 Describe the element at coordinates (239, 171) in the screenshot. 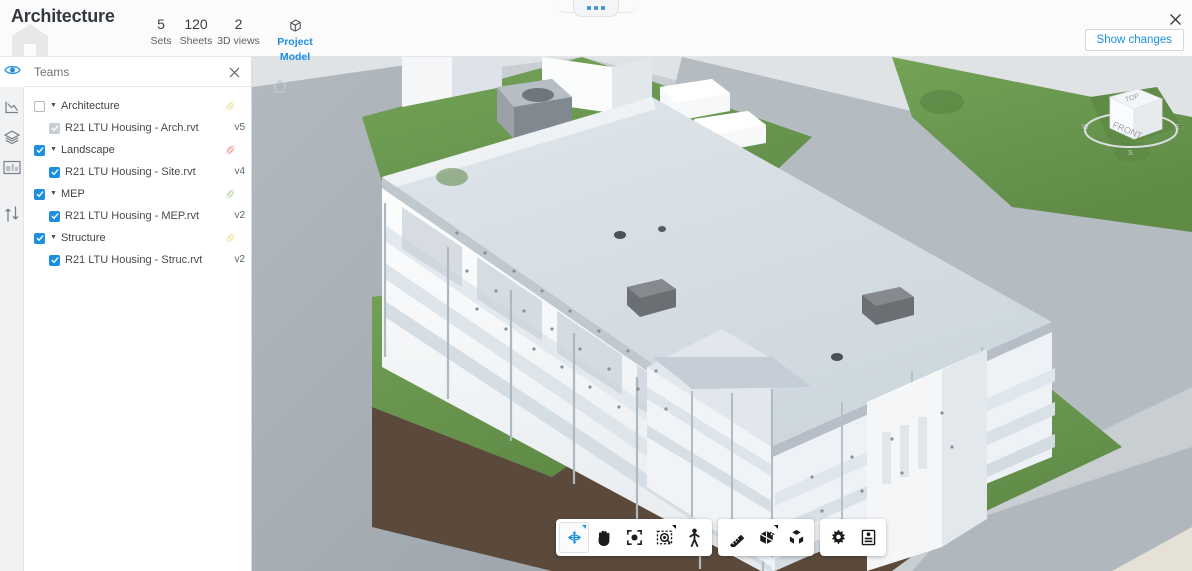

I see `version-label: v4` at that location.